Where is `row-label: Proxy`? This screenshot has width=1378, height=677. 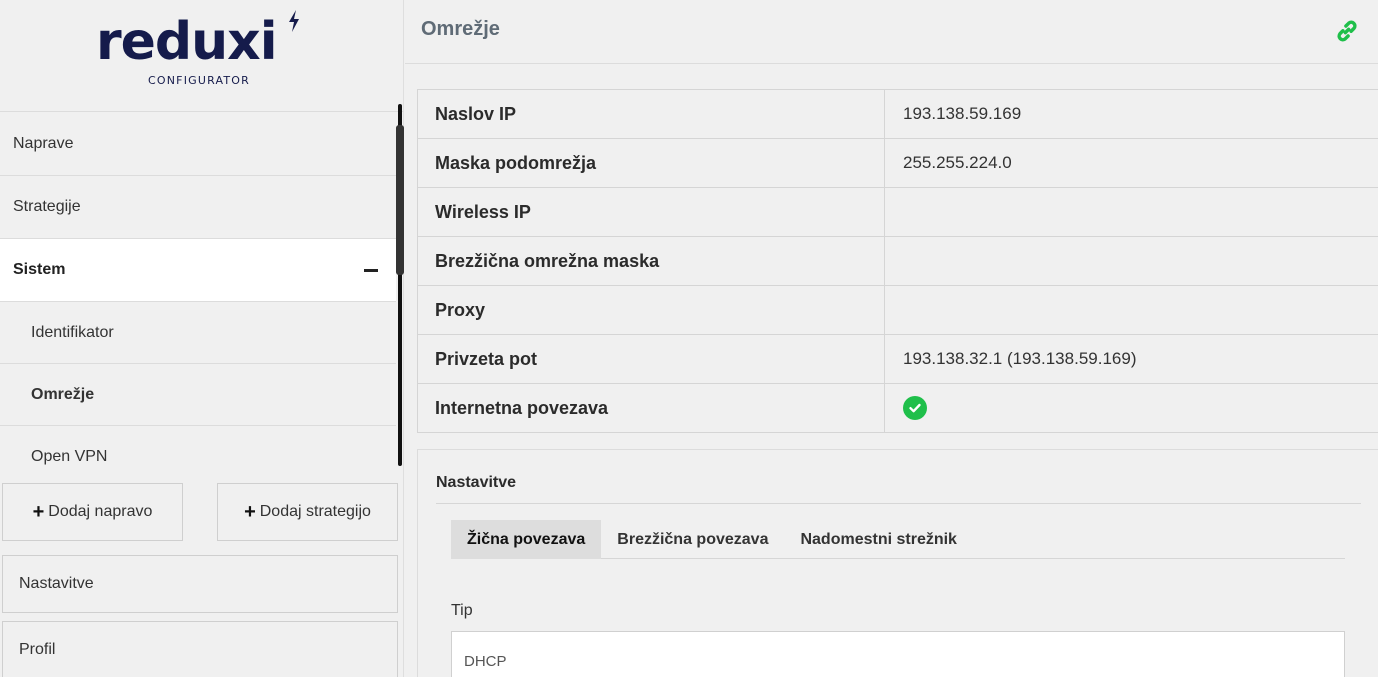 row-label: Proxy is located at coordinates (651, 310).